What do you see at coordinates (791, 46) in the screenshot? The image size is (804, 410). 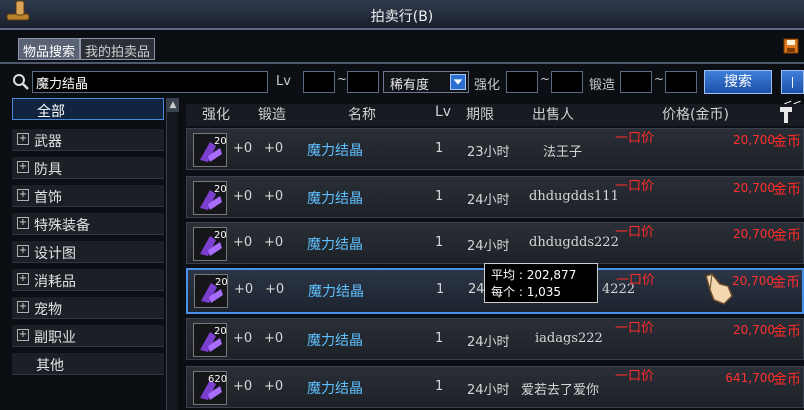 I see `save-icon` at bounding box center [791, 46].